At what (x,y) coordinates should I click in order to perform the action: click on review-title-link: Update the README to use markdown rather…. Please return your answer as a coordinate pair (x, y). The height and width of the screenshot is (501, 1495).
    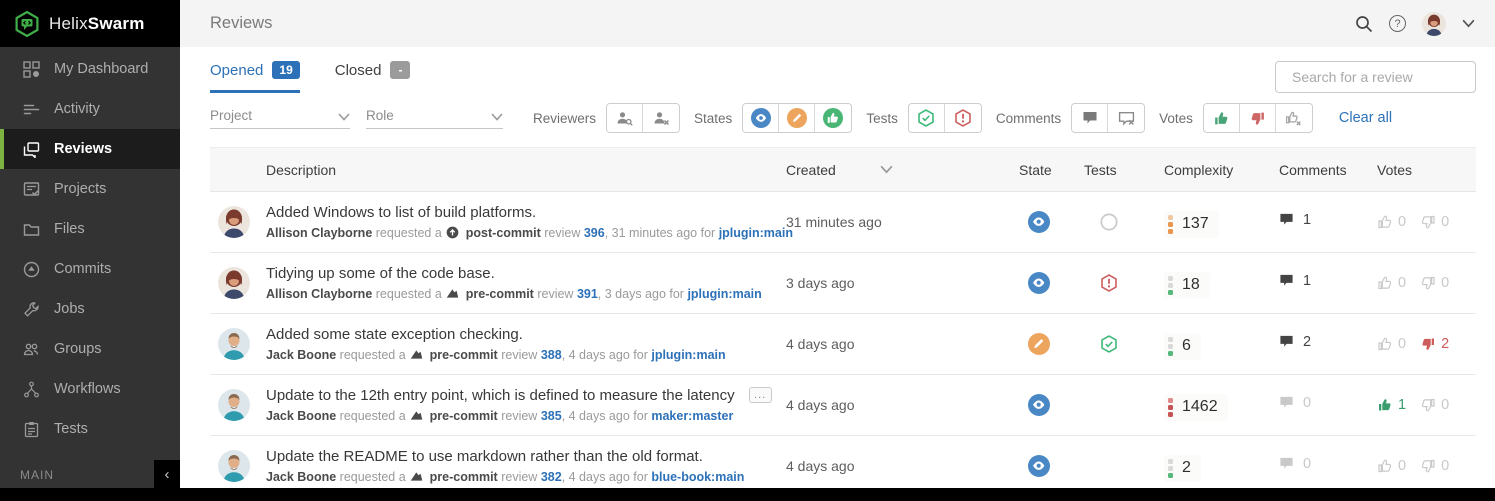
    Looking at the image, I should click on (484, 456).